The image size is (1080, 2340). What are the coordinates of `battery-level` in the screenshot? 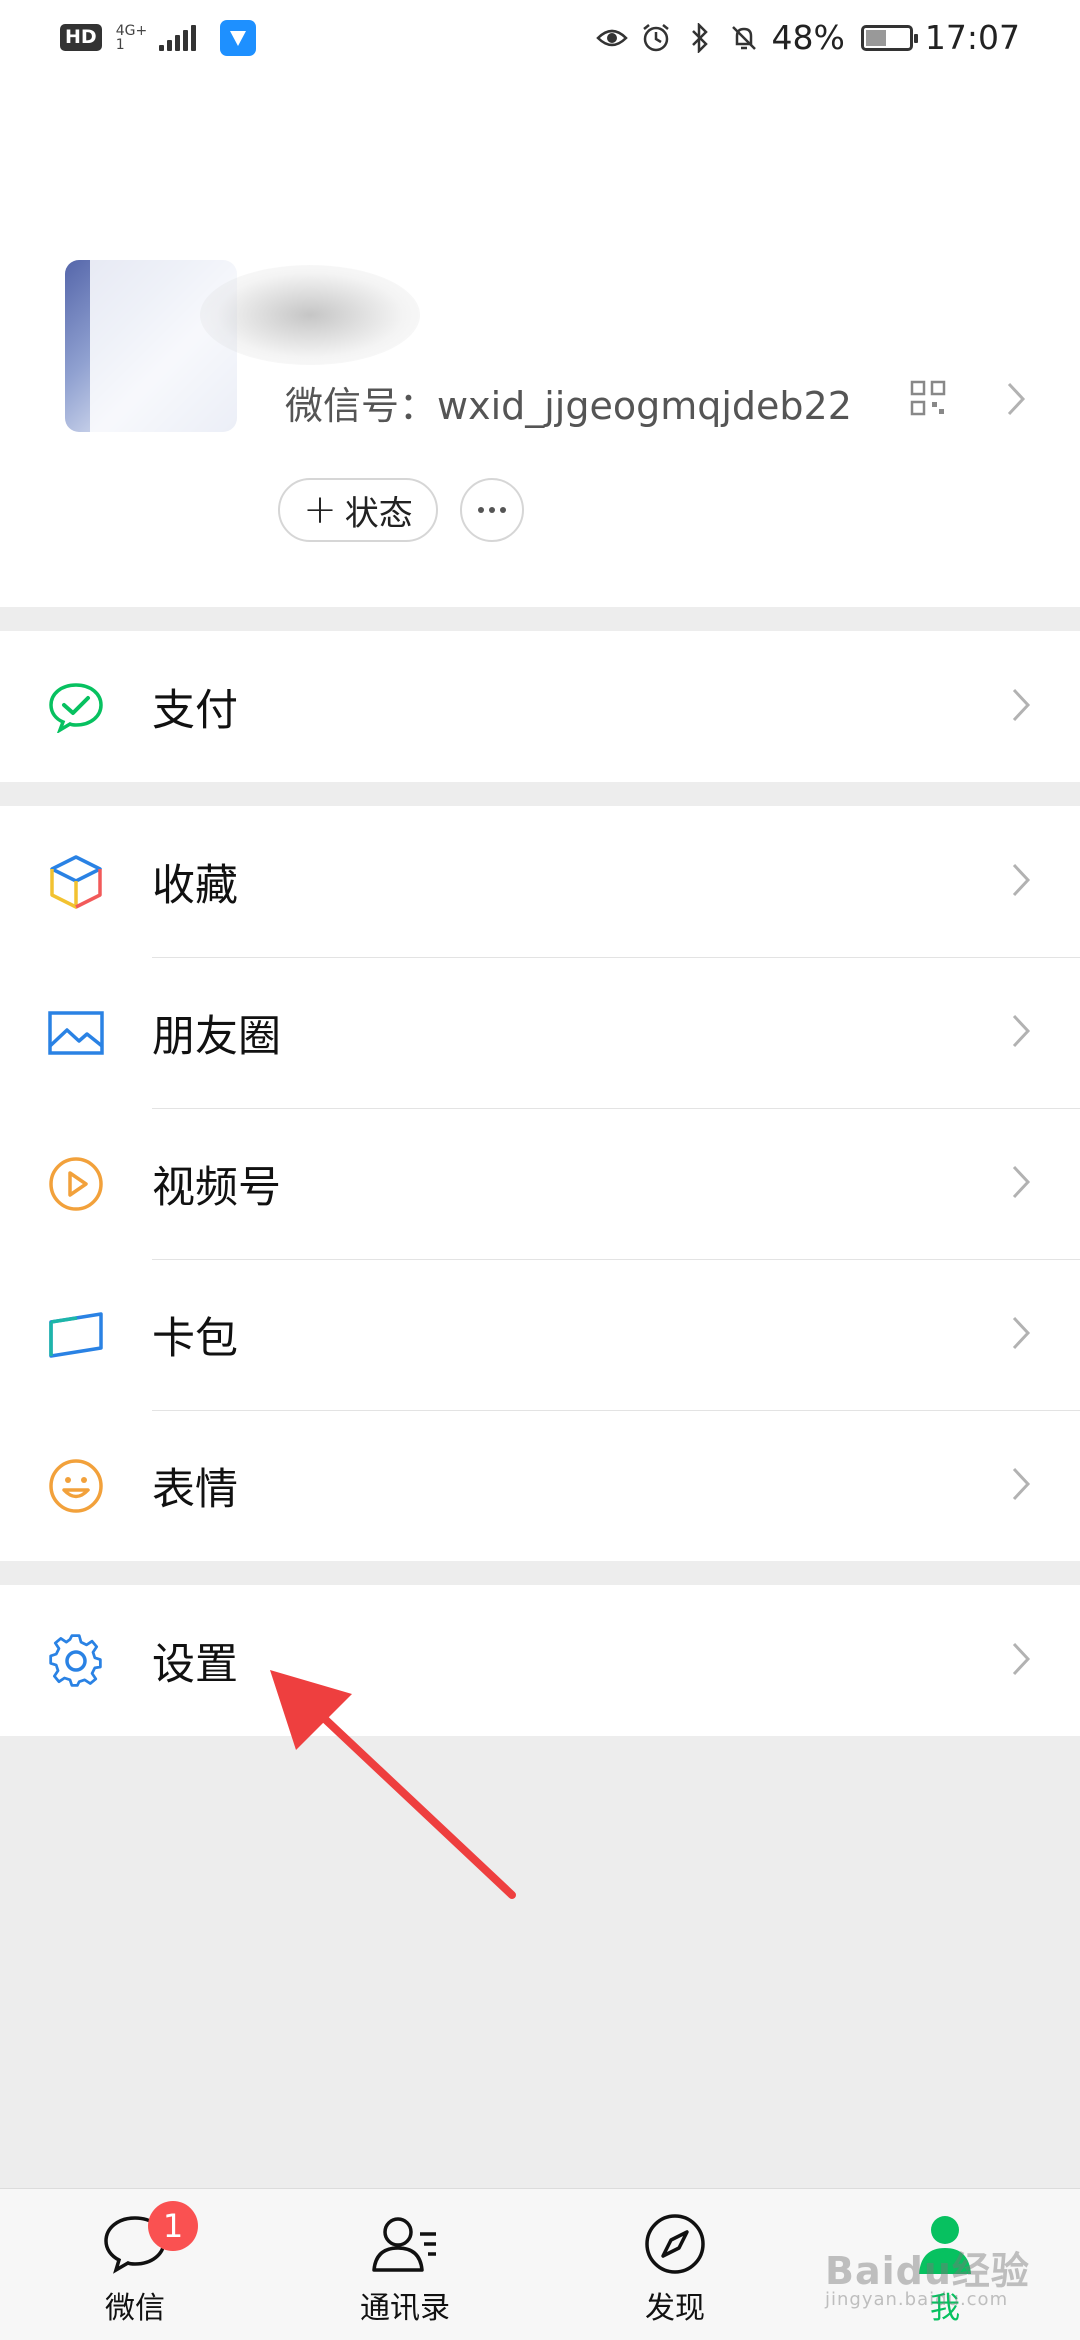 It's located at (876, 37).